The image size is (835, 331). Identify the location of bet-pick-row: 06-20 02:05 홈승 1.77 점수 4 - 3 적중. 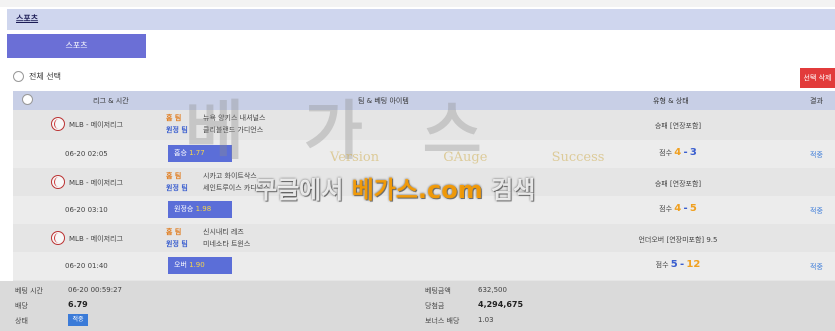
(424, 154).